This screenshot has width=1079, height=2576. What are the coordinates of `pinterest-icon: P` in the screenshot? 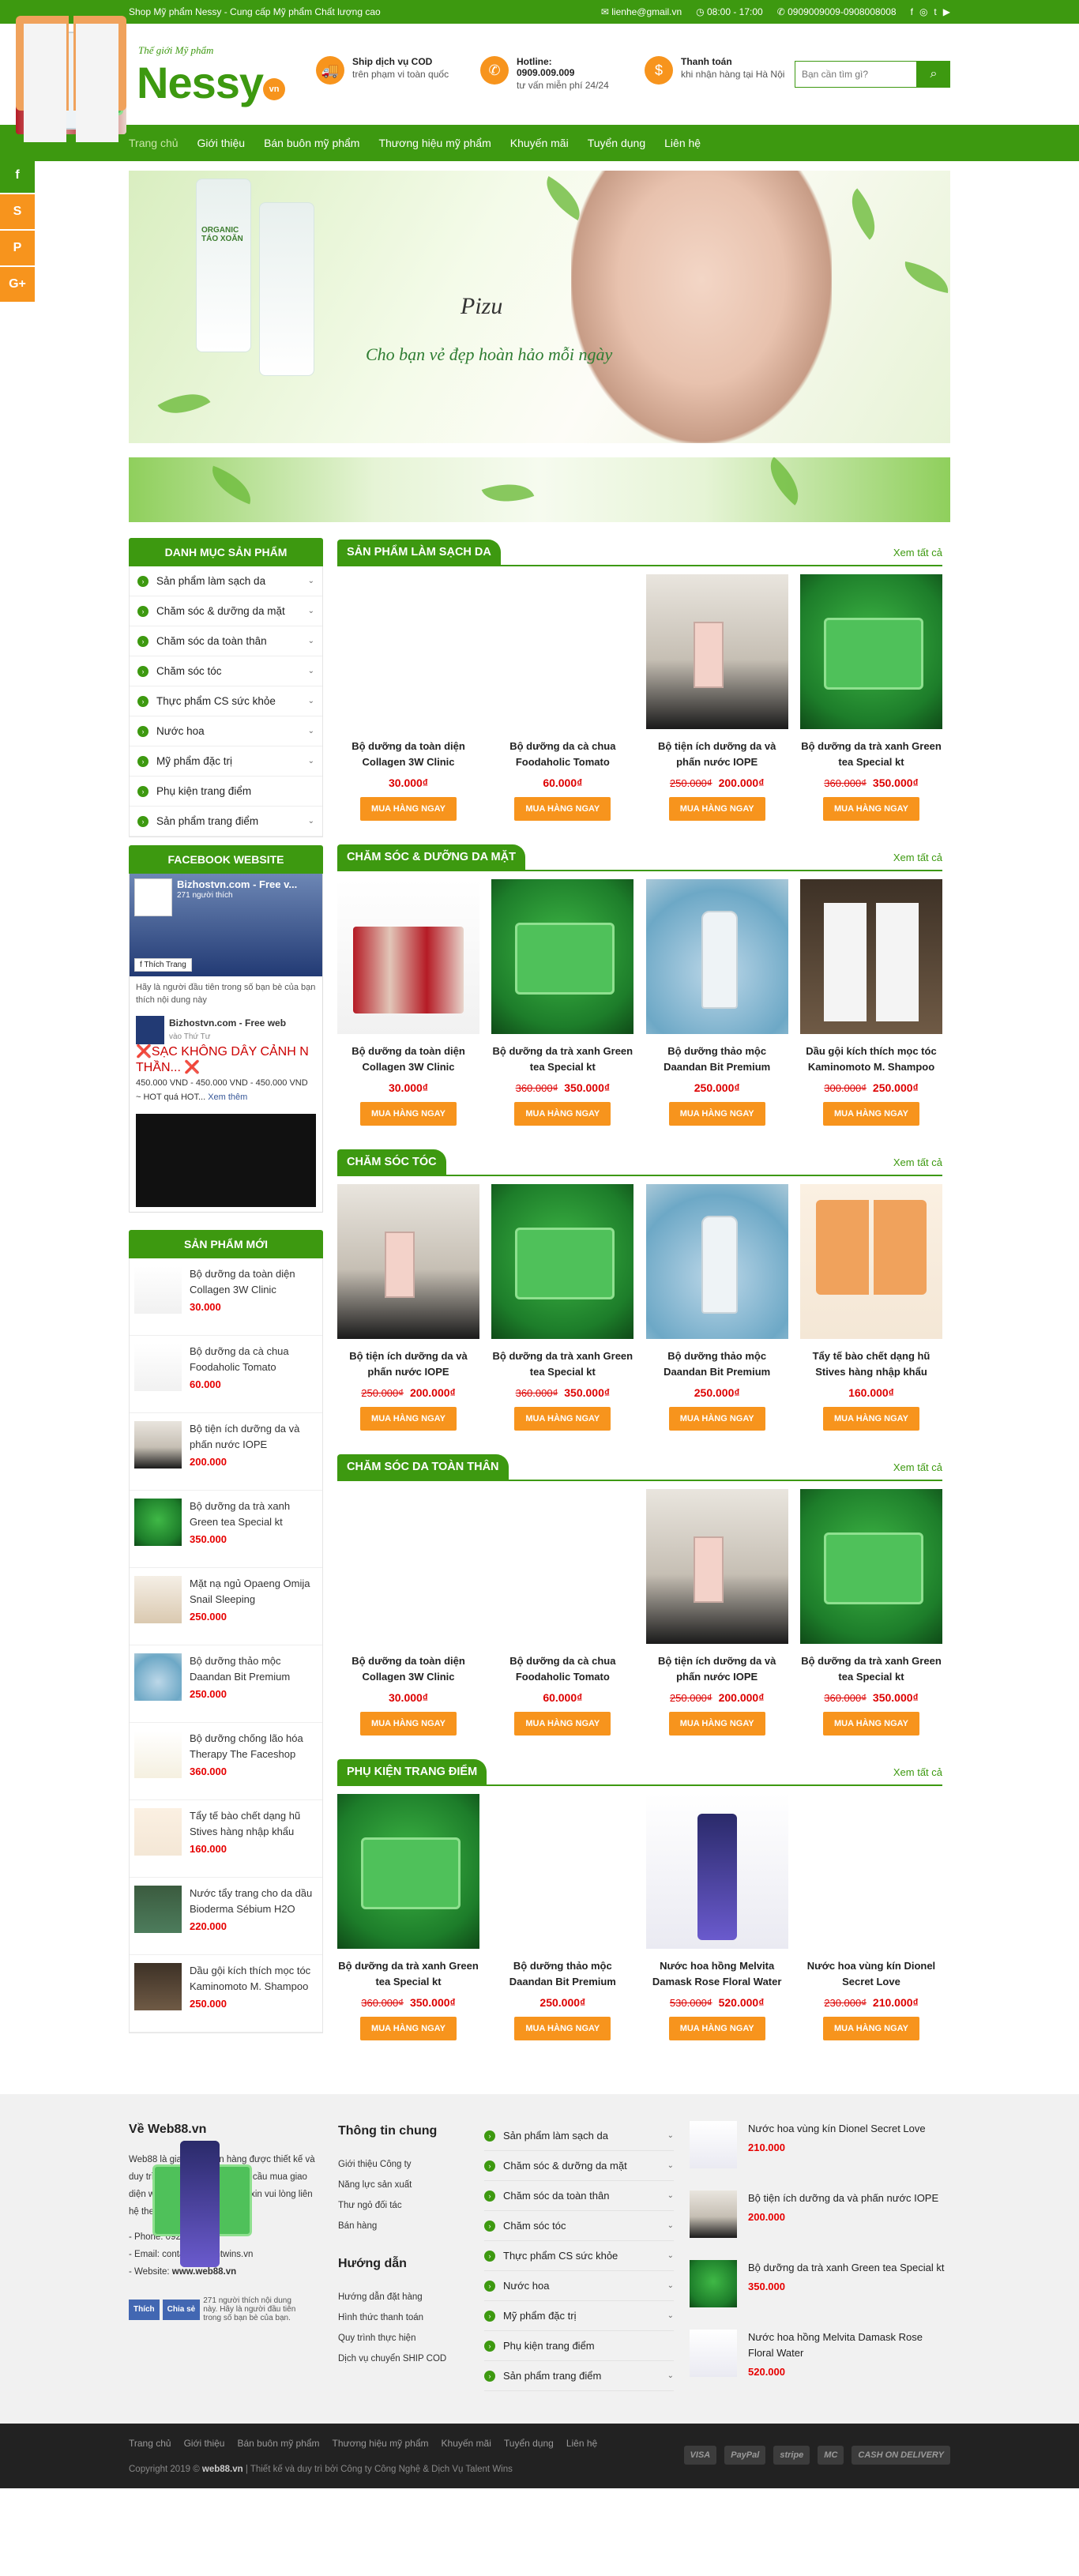 It's located at (17, 248).